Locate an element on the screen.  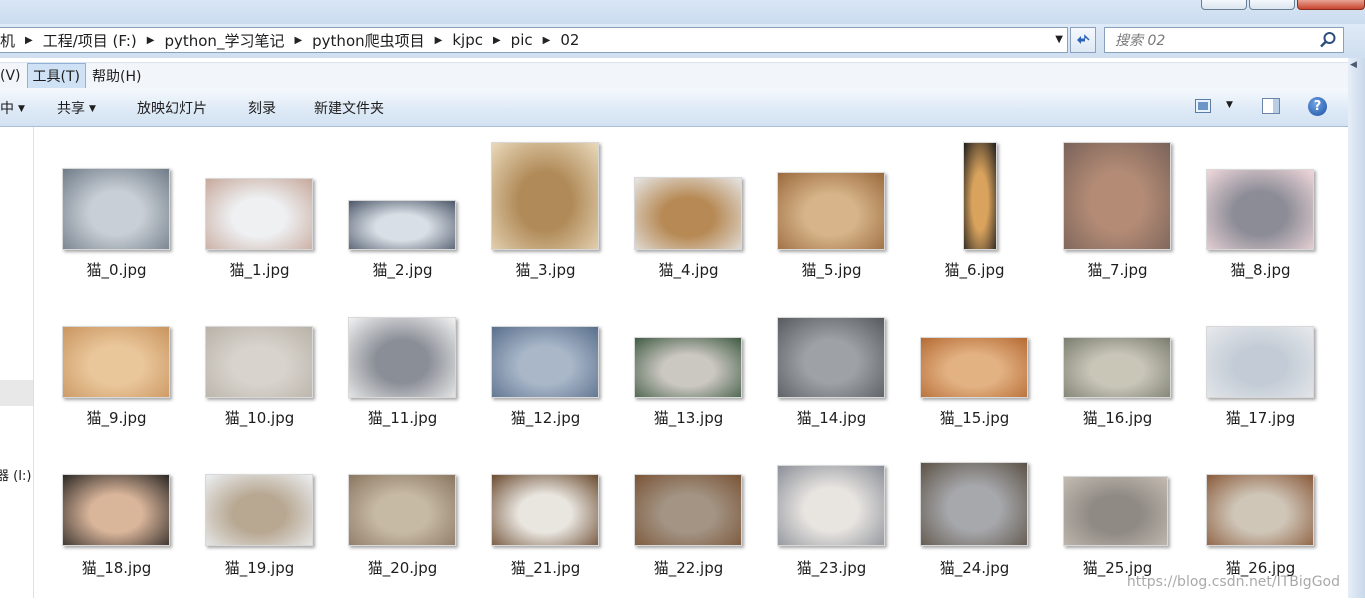
file-item: 猫_21.jpg is located at coordinates (562, 534).